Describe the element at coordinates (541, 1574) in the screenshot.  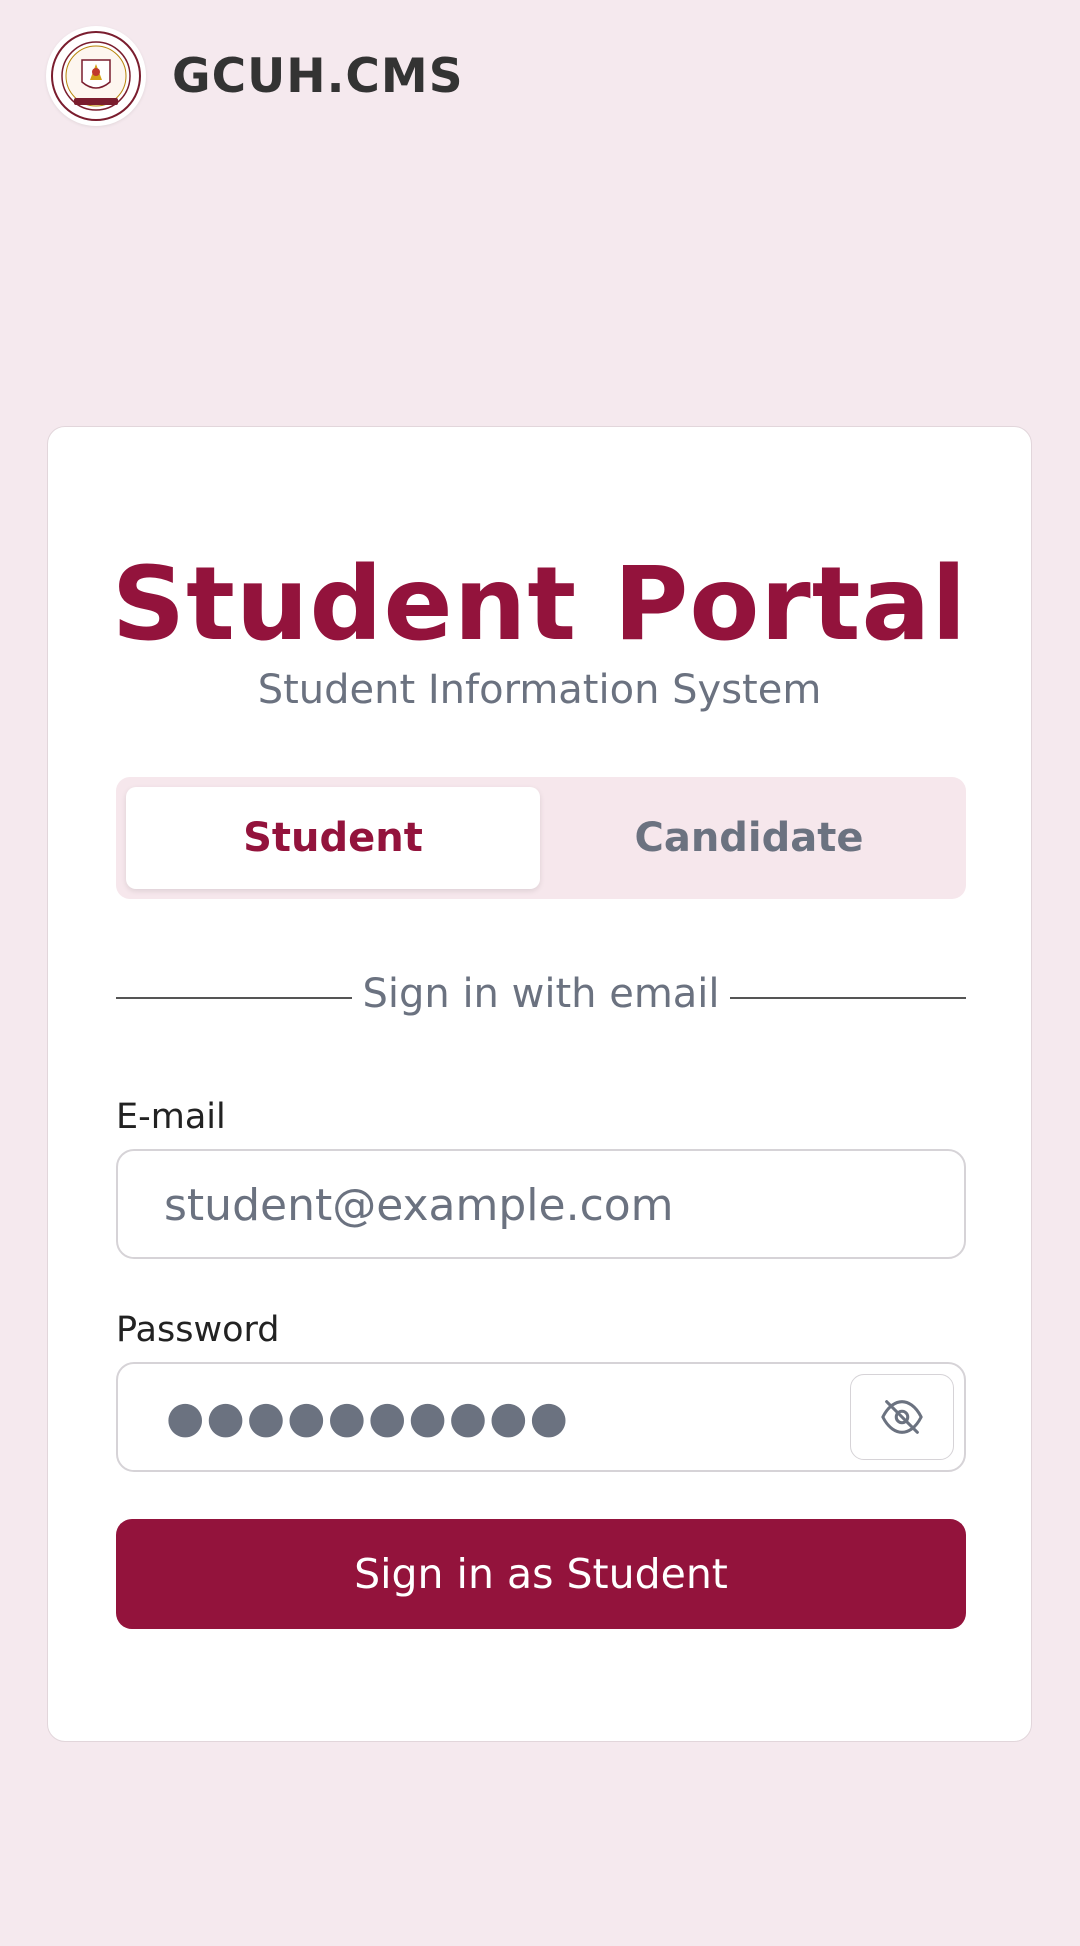
I see `sign-in-button: Sign in as Student` at that location.